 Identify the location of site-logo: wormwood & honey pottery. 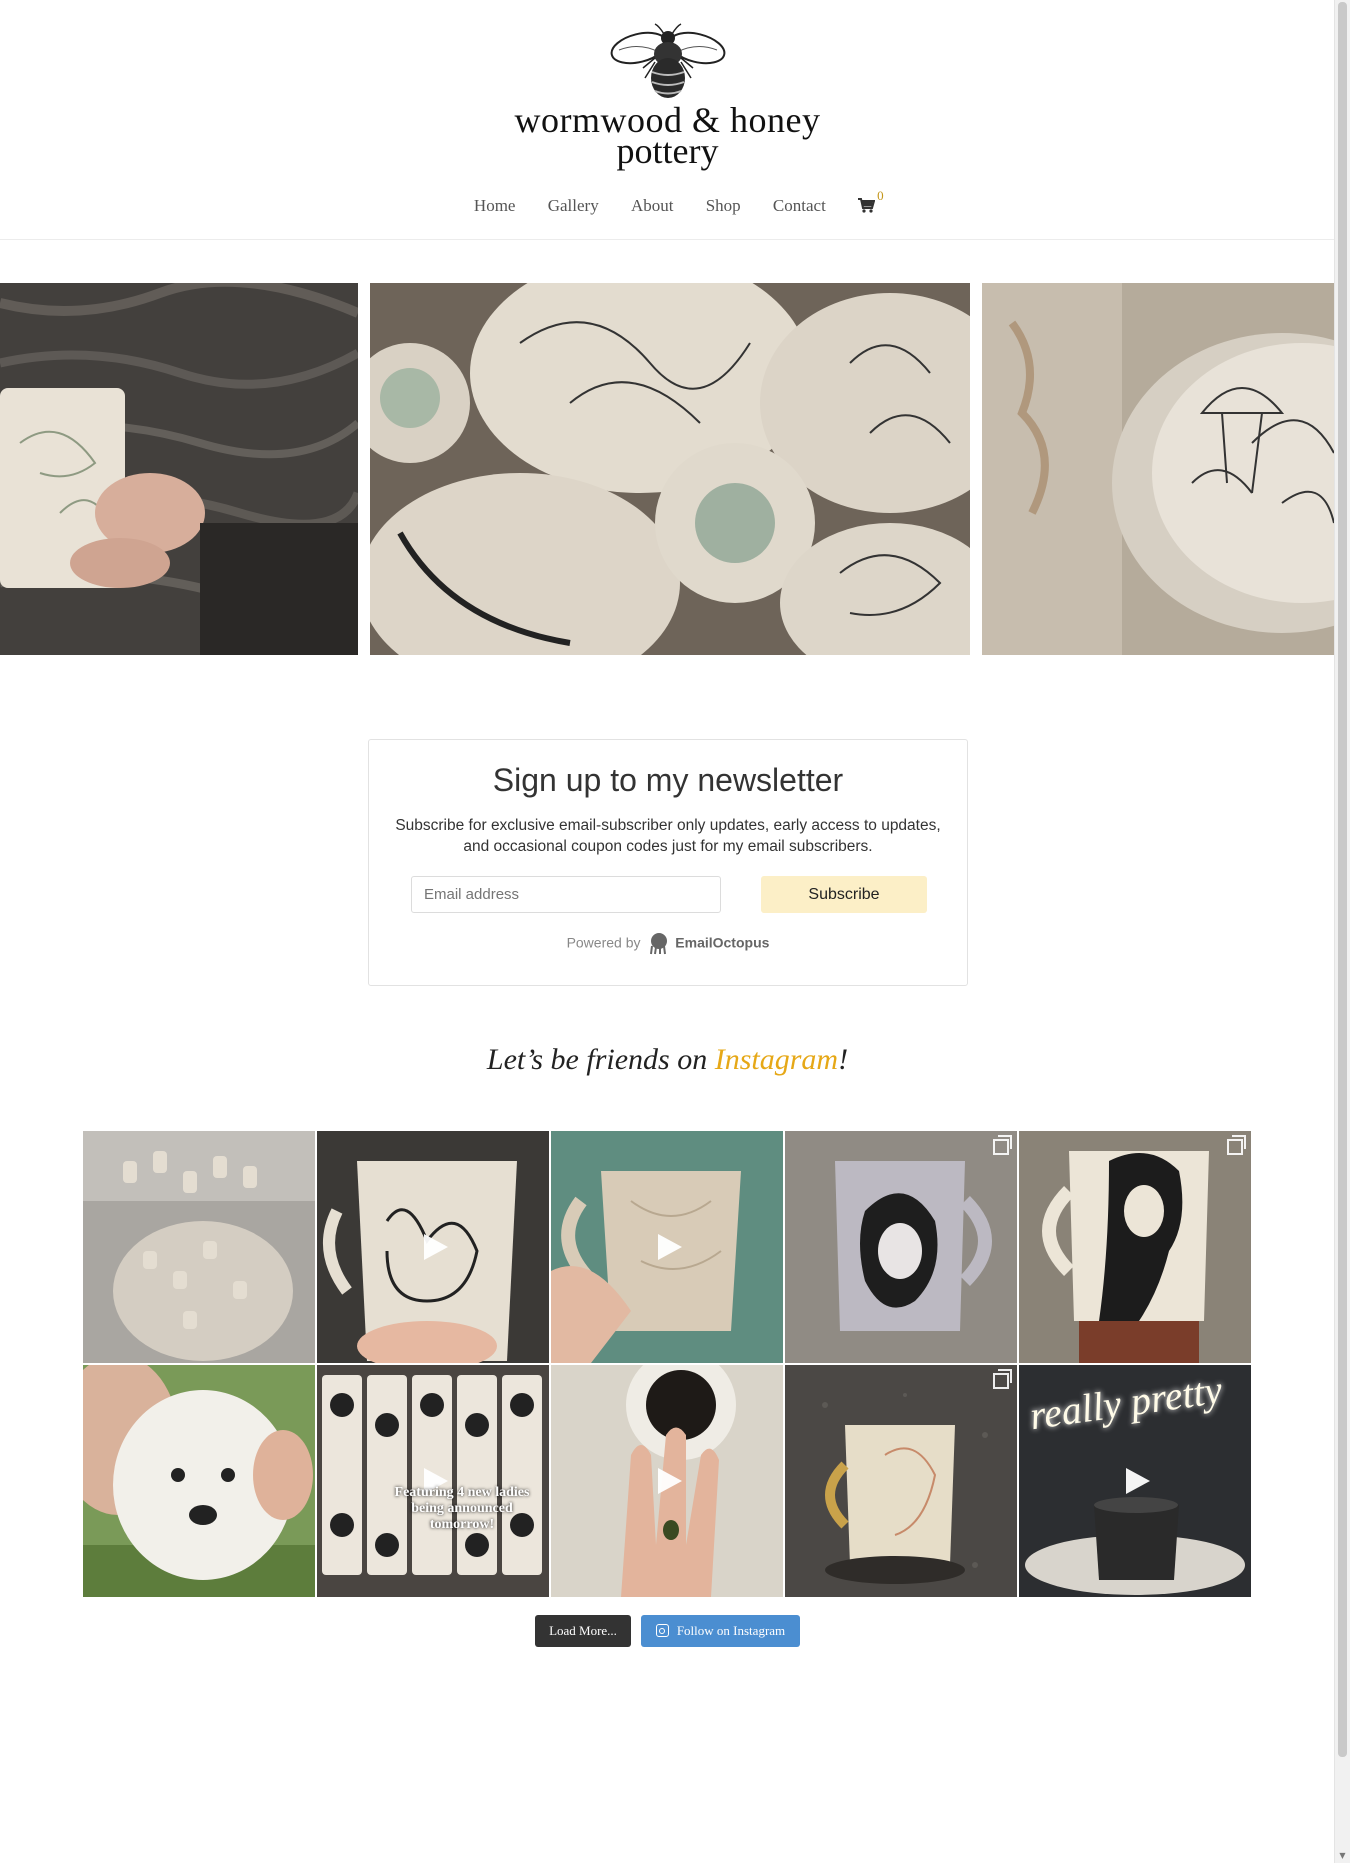
(667, 97).